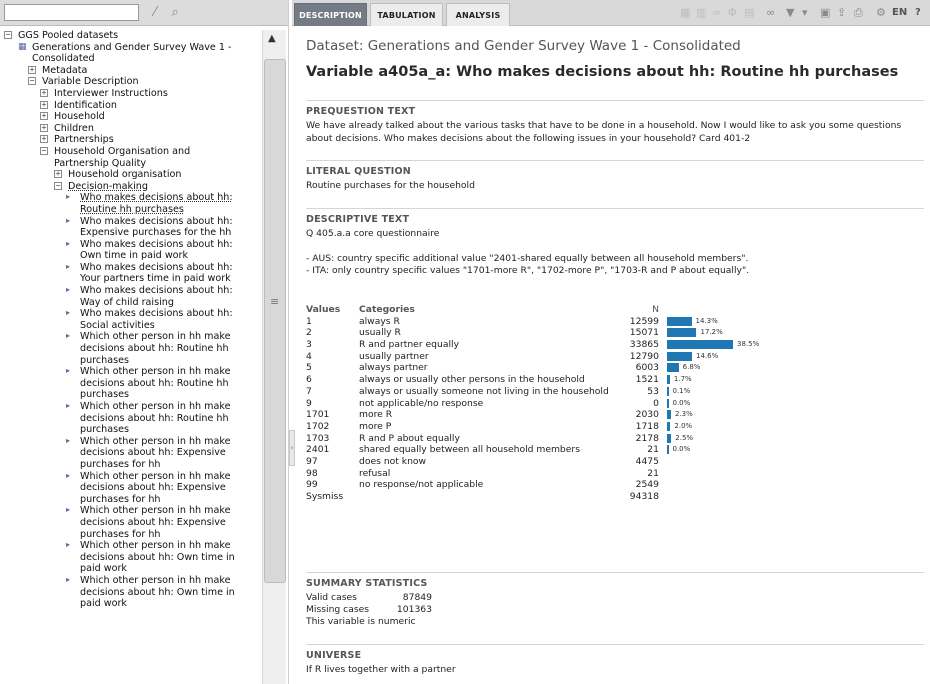 The image size is (930, 684). Describe the element at coordinates (369, 597) in the screenshot. I see `stat-row: Valid cases 87849` at that location.